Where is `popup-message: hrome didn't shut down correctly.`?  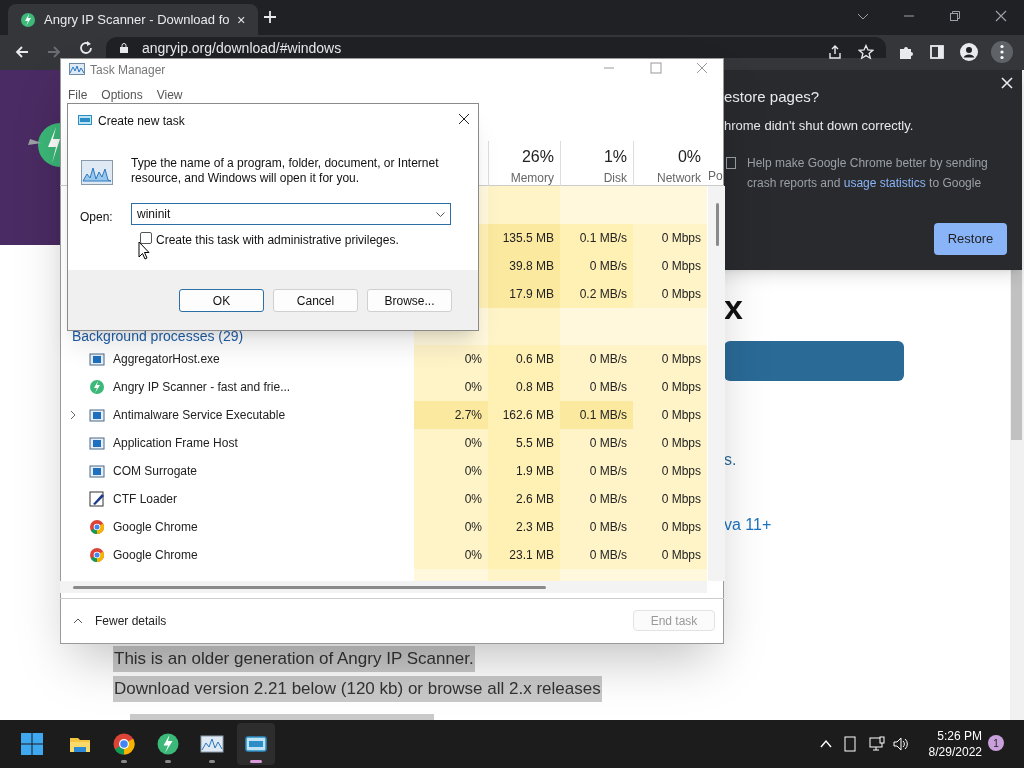 popup-message: hrome didn't shut down correctly. is located at coordinates (819, 126).